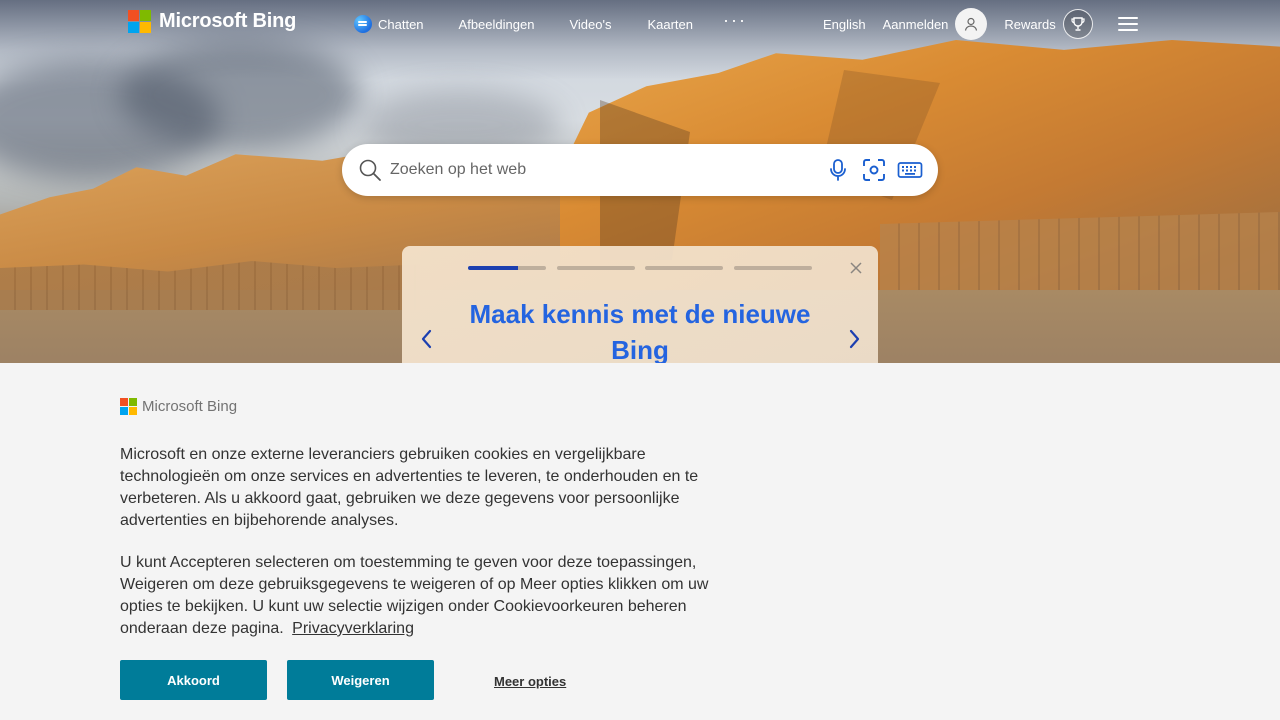 The image size is (1280, 720). Describe the element at coordinates (370, 170) in the screenshot. I see `search-icon` at that location.